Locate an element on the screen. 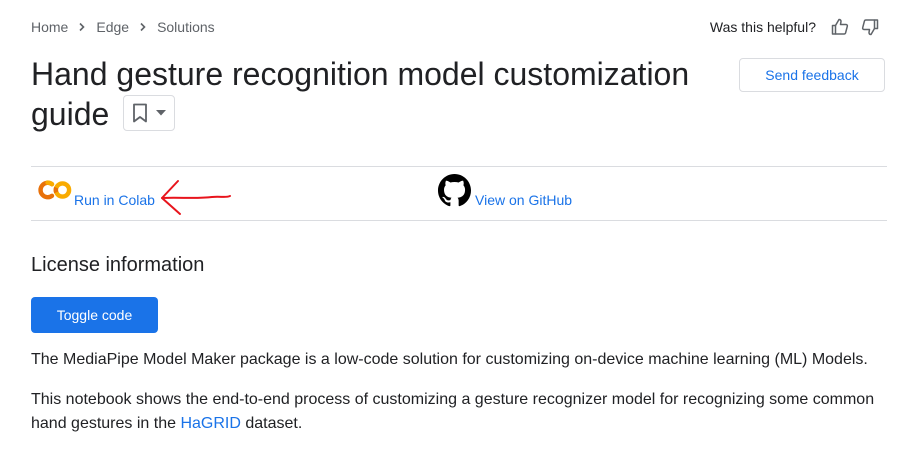 The width and height of the screenshot is (919, 476). bookmark-button is located at coordinates (149, 112).